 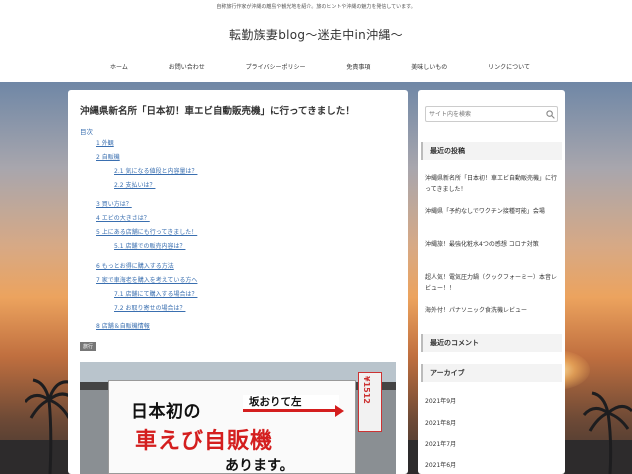 I want to click on recent-post-link: 超人気！電気圧力鍋（クックフォーミー）本音レビュー！！, so click(x=491, y=283).